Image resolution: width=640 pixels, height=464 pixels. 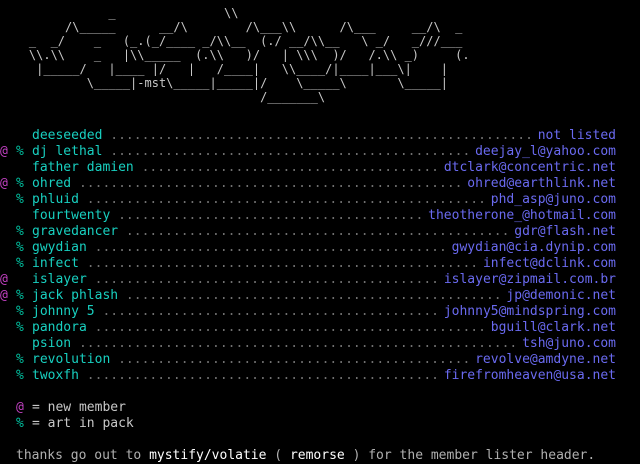 What do you see at coordinates (543, 152) in the screenshot?
I see `member-contact: deejay_l@yahoo.com` at bounding box center [543, 152].